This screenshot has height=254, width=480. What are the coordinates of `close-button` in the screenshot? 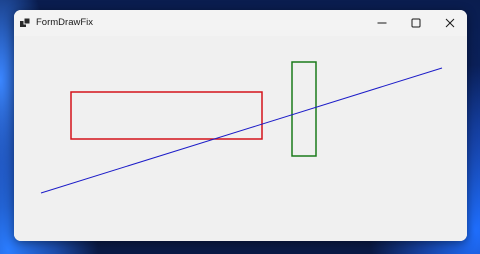 It's located at (450, 23).